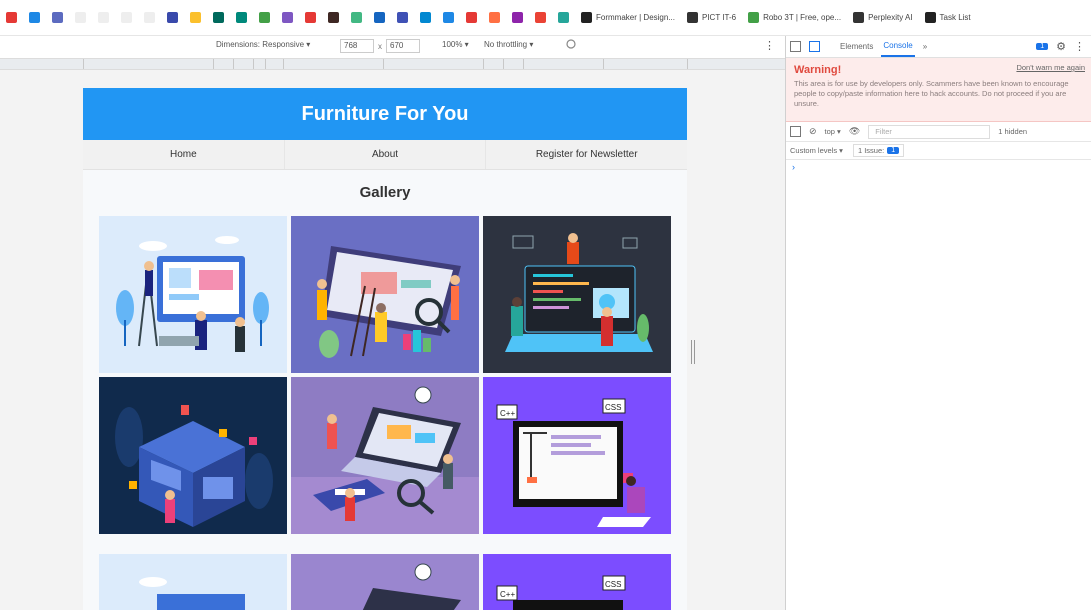  I want to click on pen-icon, so click(57, 17).